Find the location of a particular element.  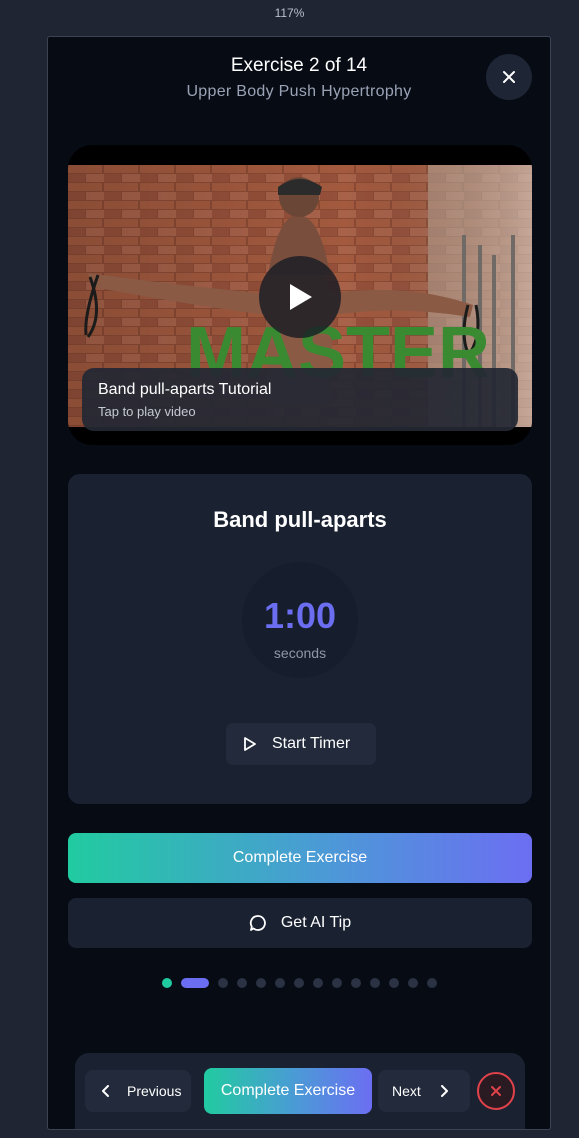

previous-button: Previous is located at coordinates (138, 1091).